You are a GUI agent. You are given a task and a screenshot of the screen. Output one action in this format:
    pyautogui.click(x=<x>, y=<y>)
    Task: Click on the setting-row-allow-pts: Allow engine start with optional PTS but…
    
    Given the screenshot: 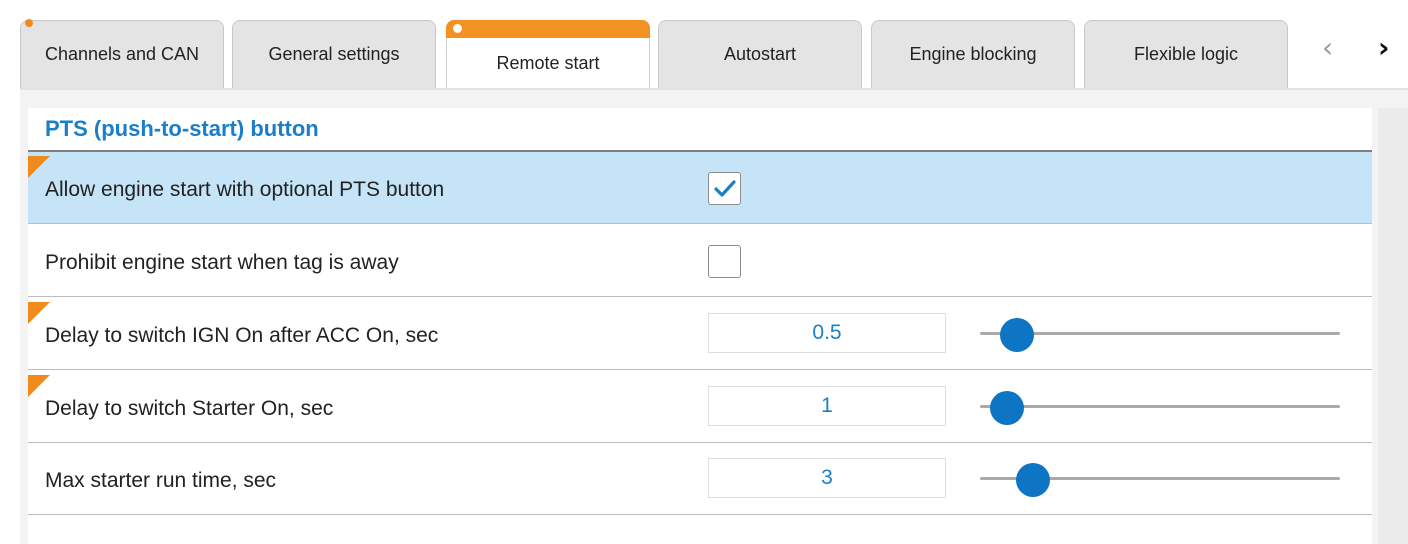 What is the action you would take?
    pyautogui.click(x=700, y=188)
    